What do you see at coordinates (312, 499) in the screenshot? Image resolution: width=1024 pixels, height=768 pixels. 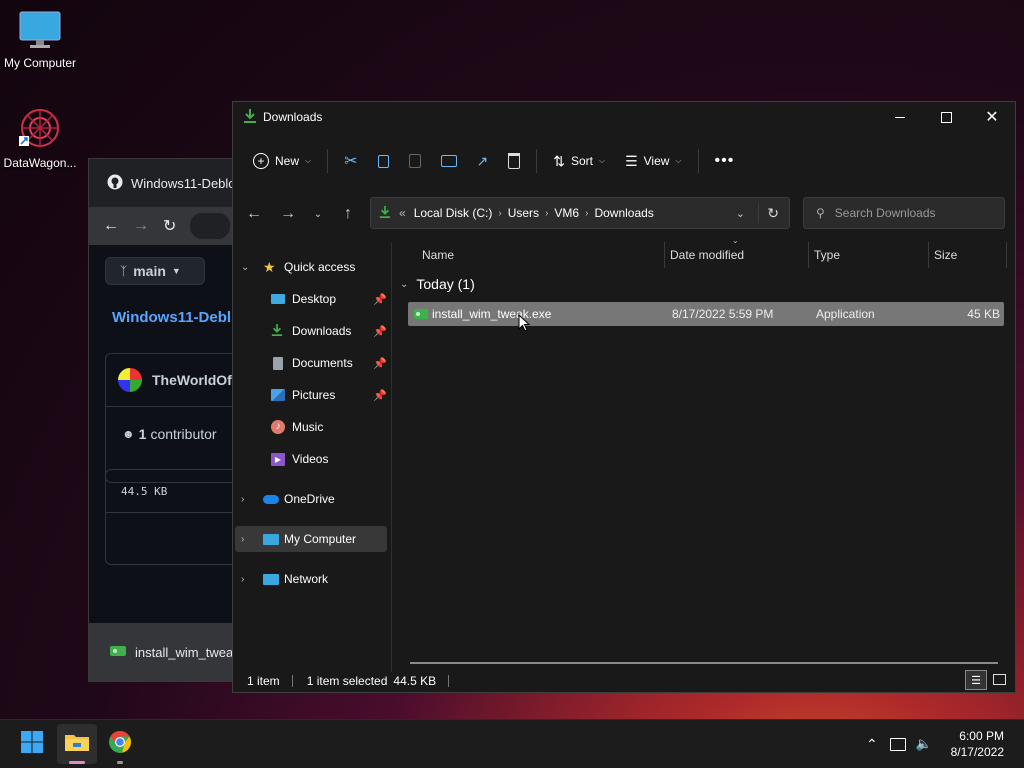 I see `nav-onedrive: › OneDrive` at bounding box center [312, 499].